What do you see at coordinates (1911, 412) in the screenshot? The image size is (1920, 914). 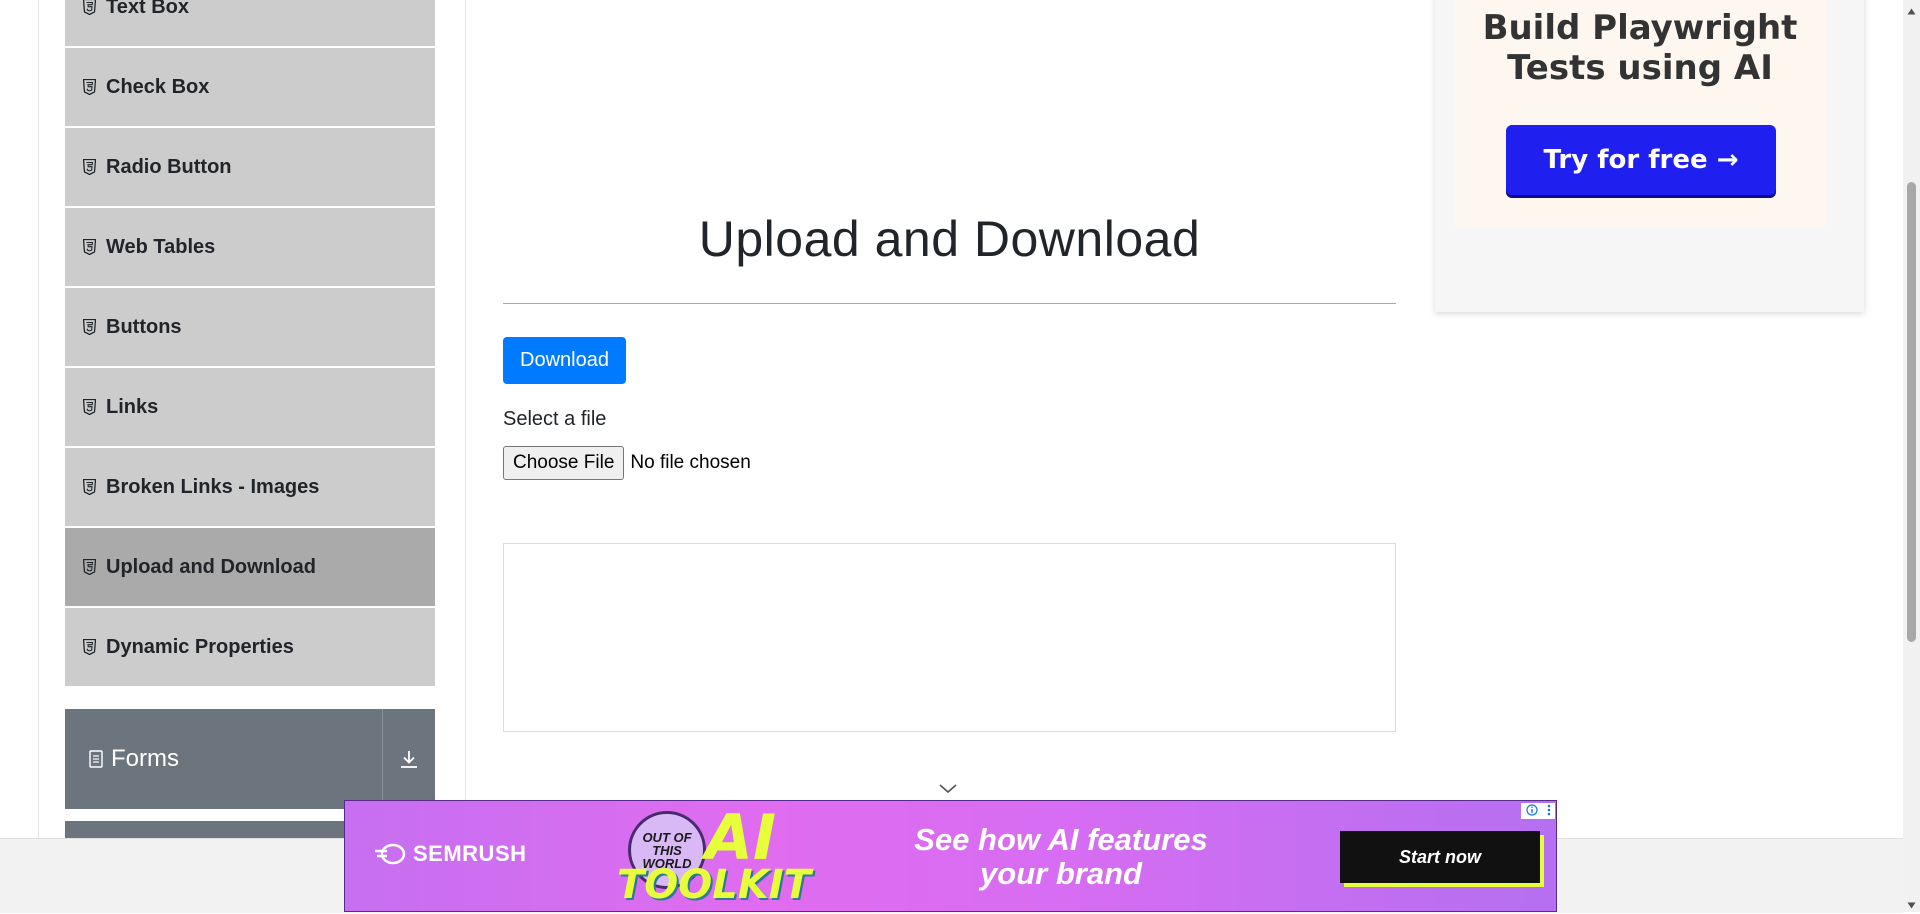 I see `scrollbar-thumb` at bounding box center [1911, 412].